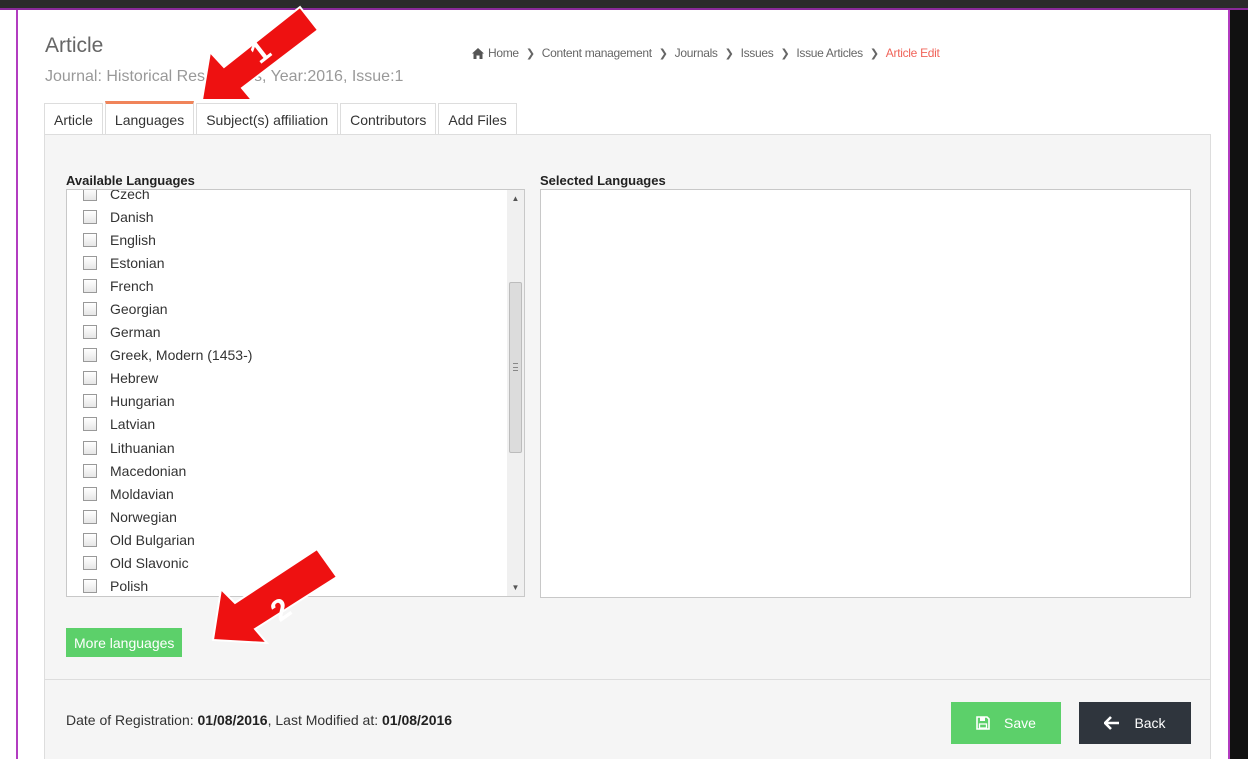 This screenshot has height=759, width=1248. What do you see at coordinates (130, 180) in the screenshot?
I see `available-languages-label: Available Languages` at bounding box center [130, 180].